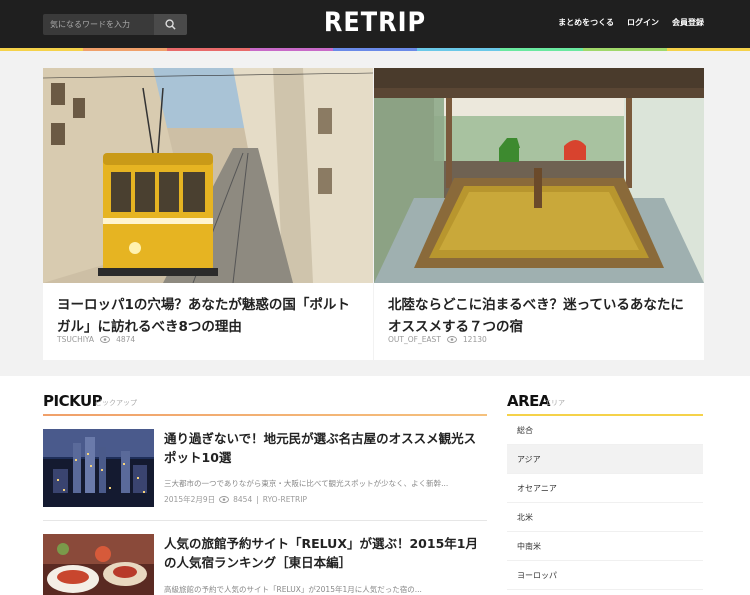  What do you see at coordinates (265, 415) in the screenshot?
I see `pickup-underline` at bounding box center [265, 415].